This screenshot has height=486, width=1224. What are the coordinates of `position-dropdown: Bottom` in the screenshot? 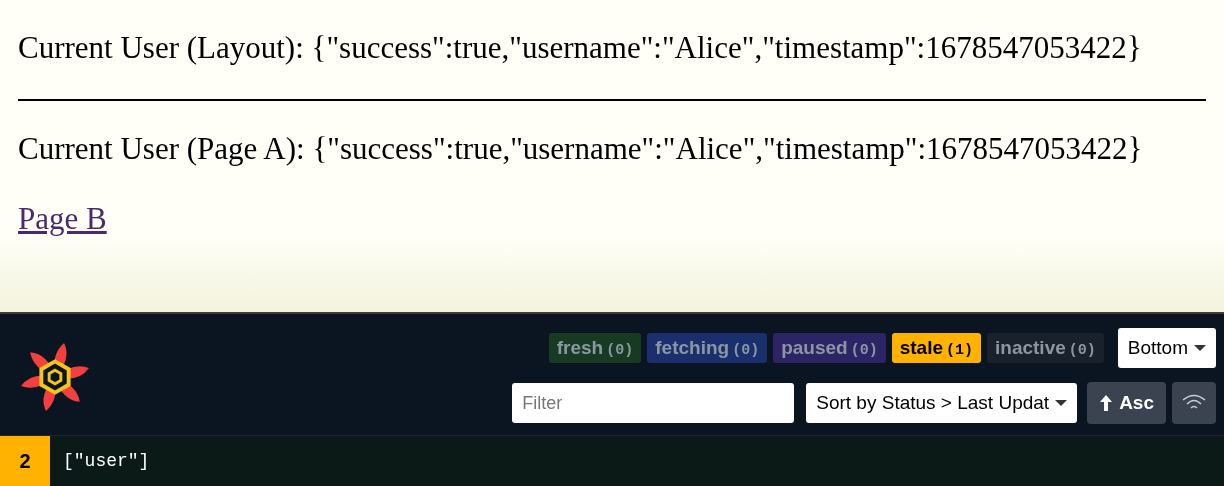 It's located at (1166, 348).